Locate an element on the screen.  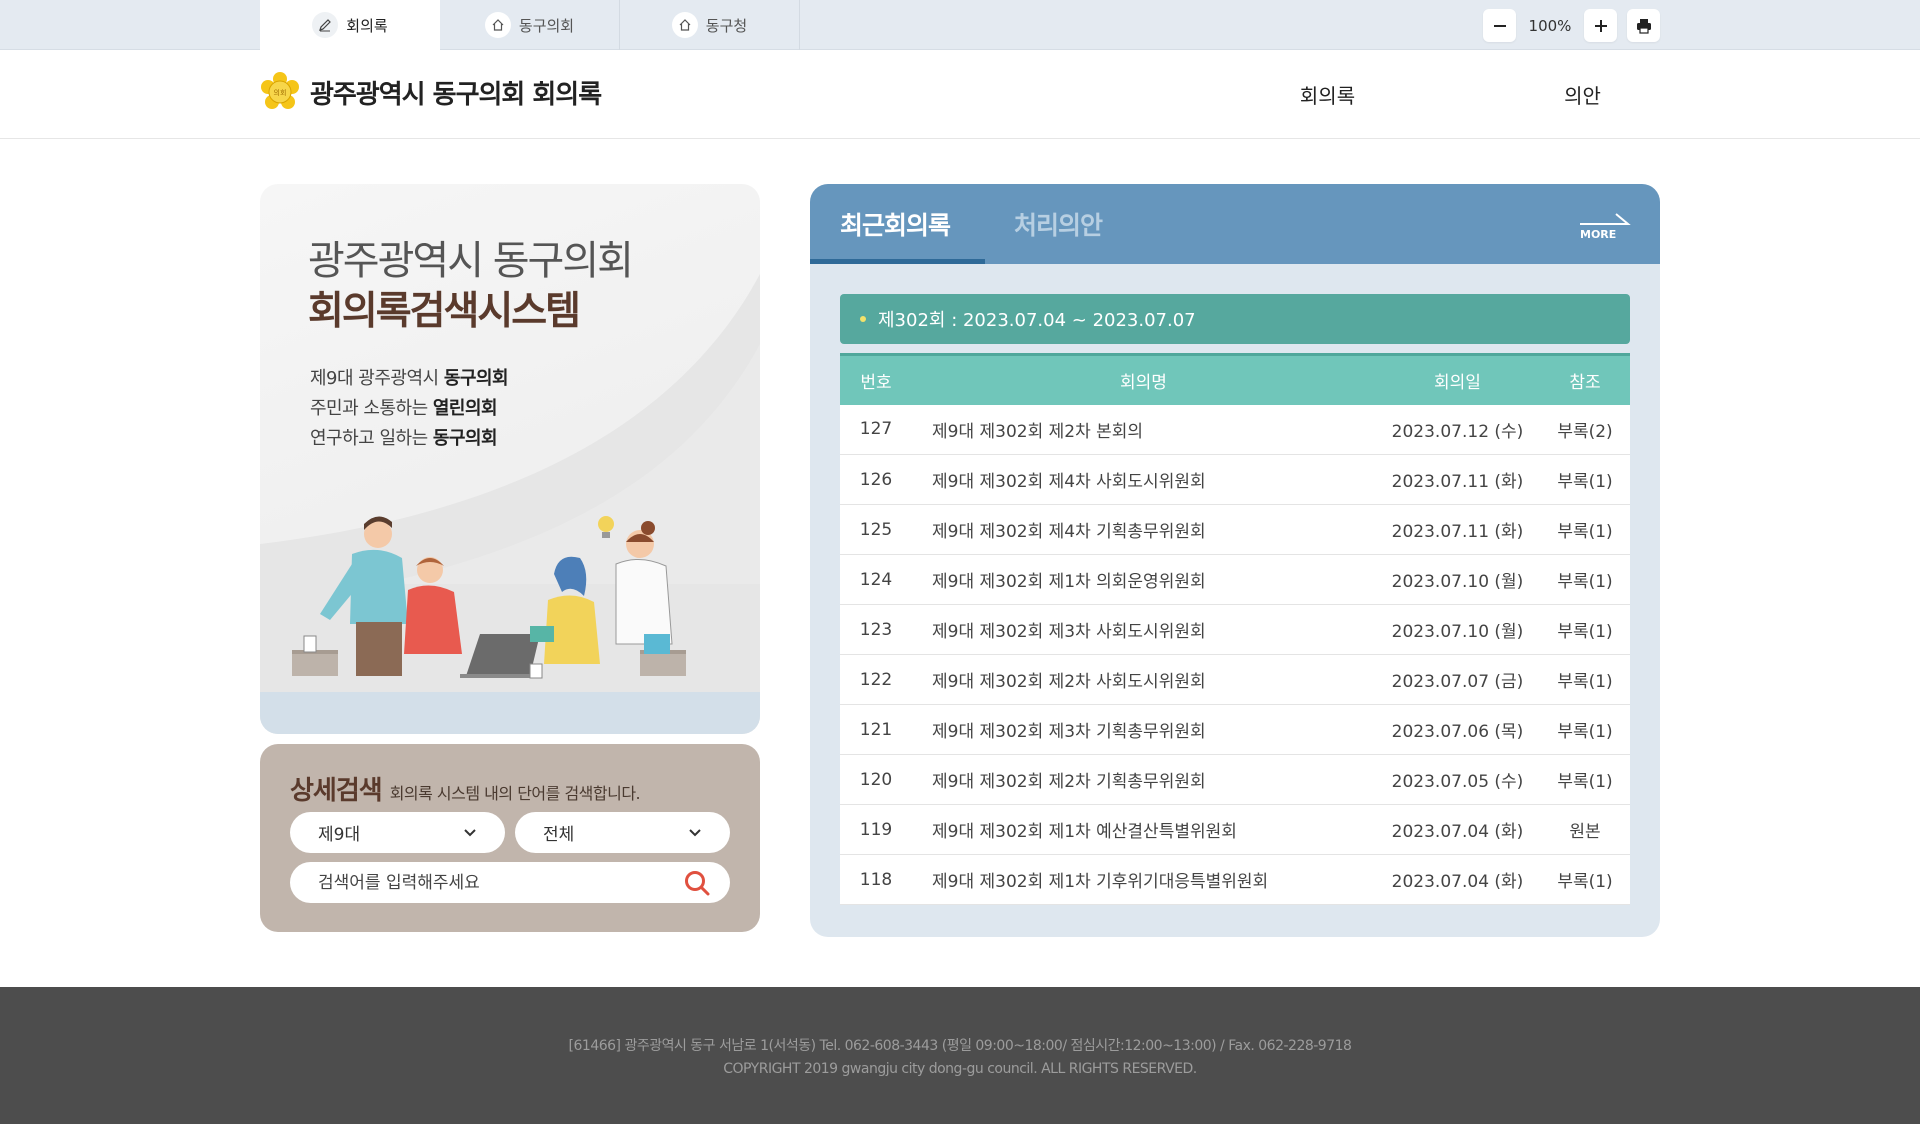
zoom-out-button is located at coordinates (1499, 25).